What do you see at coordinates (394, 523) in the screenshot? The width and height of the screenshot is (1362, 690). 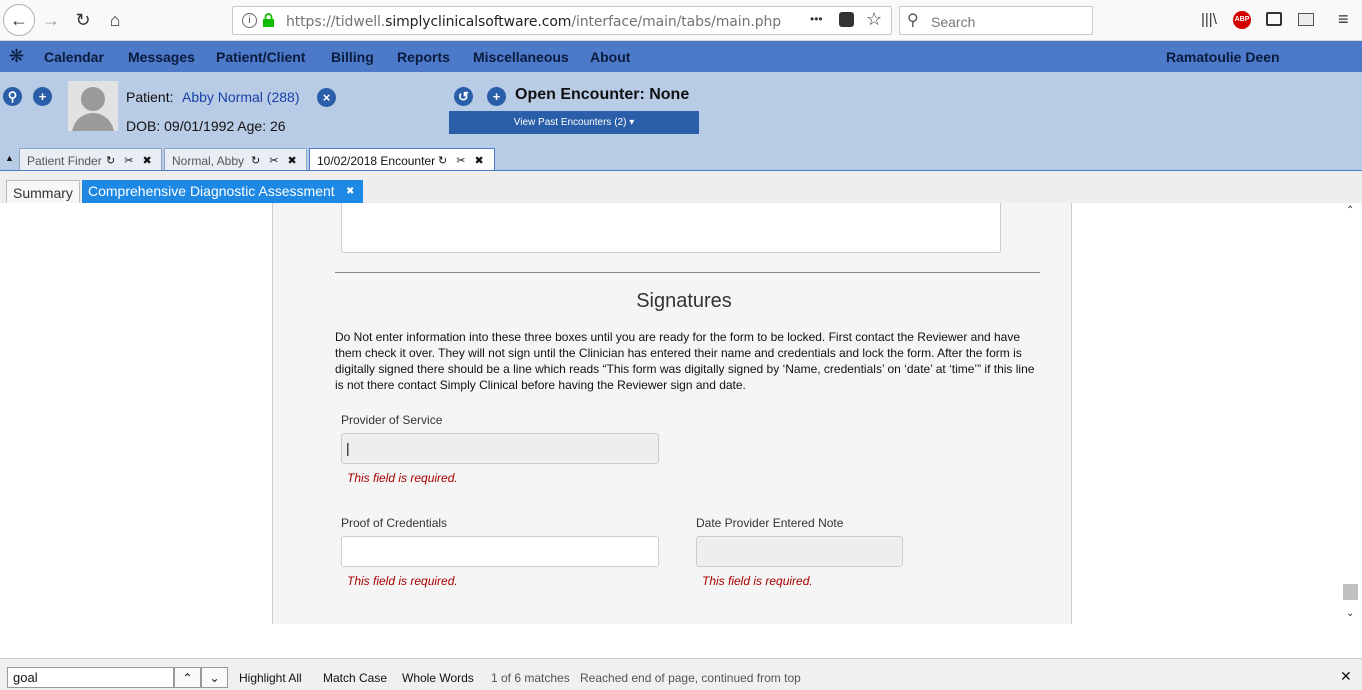 I see `proof-of-credentials-label: Proof of Credentials` at bounding box center [394, 523].